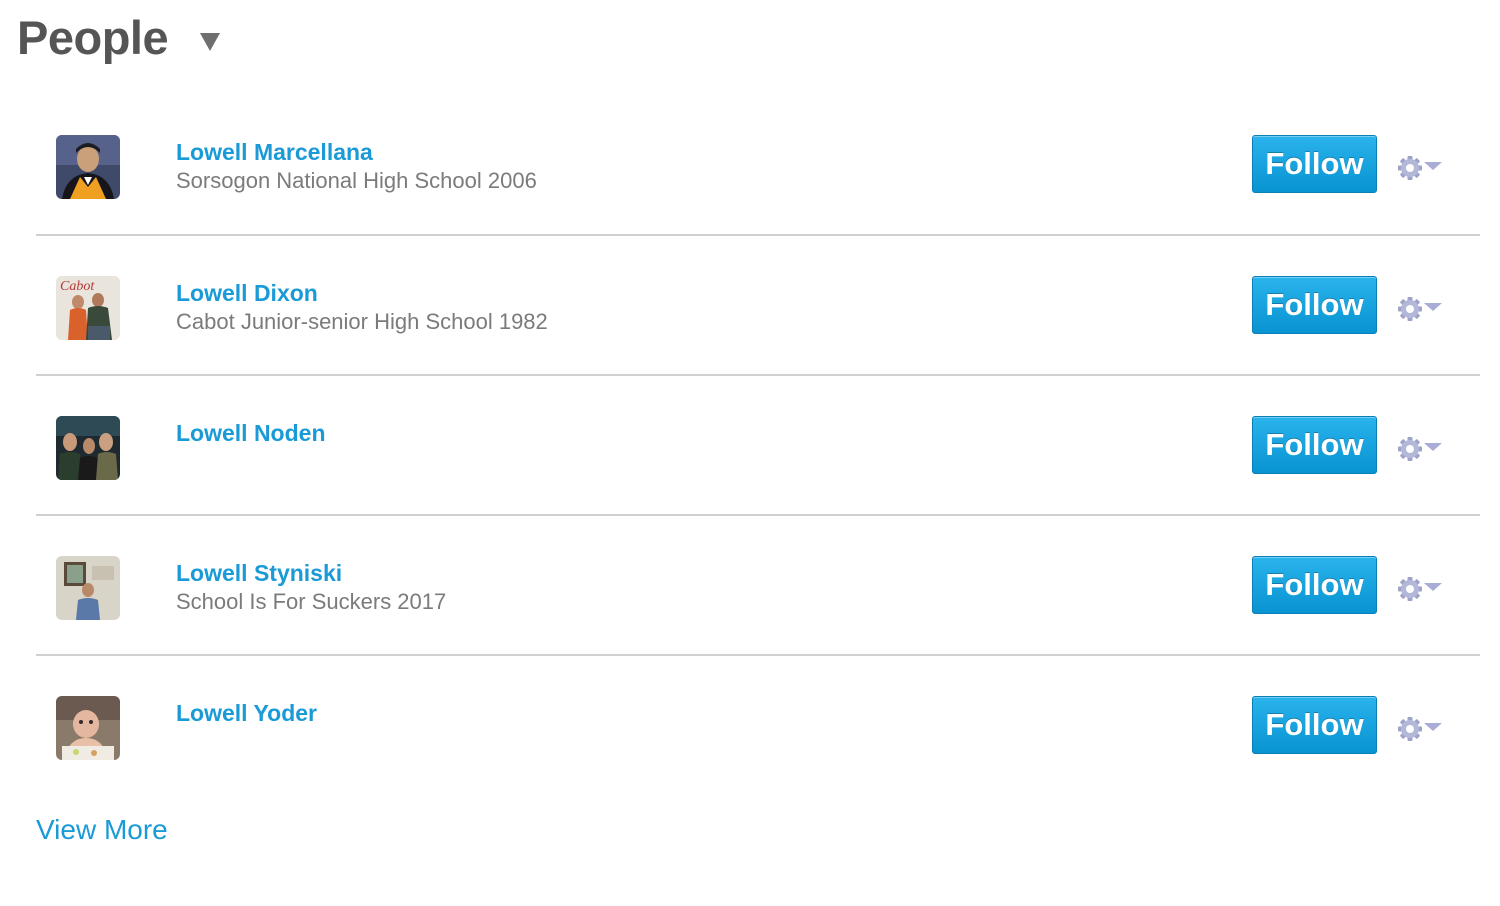  Describe the element at coordinates (93, 37) in the screenshot. I see `page-title: People` at that location.